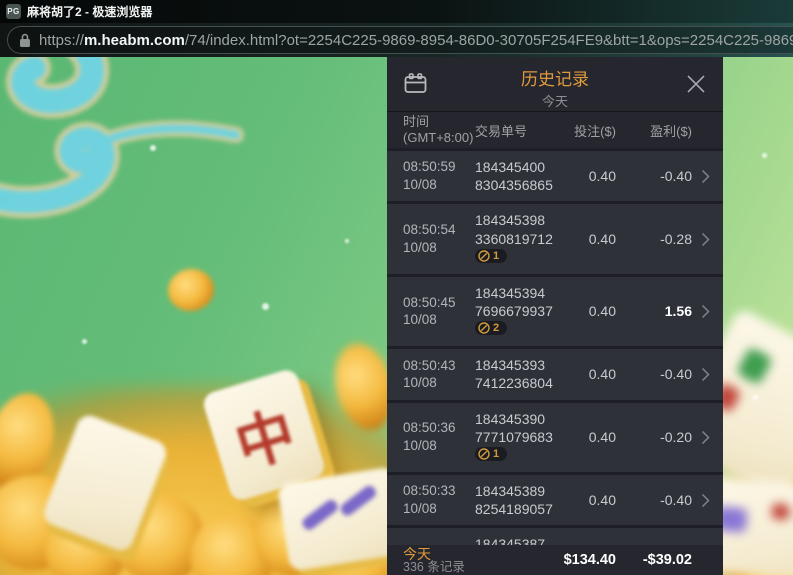 Image resolution: width=793 pixels, height=575 pixels. I want to click on footer-total-profit: -$39.02, so click(667, 560).